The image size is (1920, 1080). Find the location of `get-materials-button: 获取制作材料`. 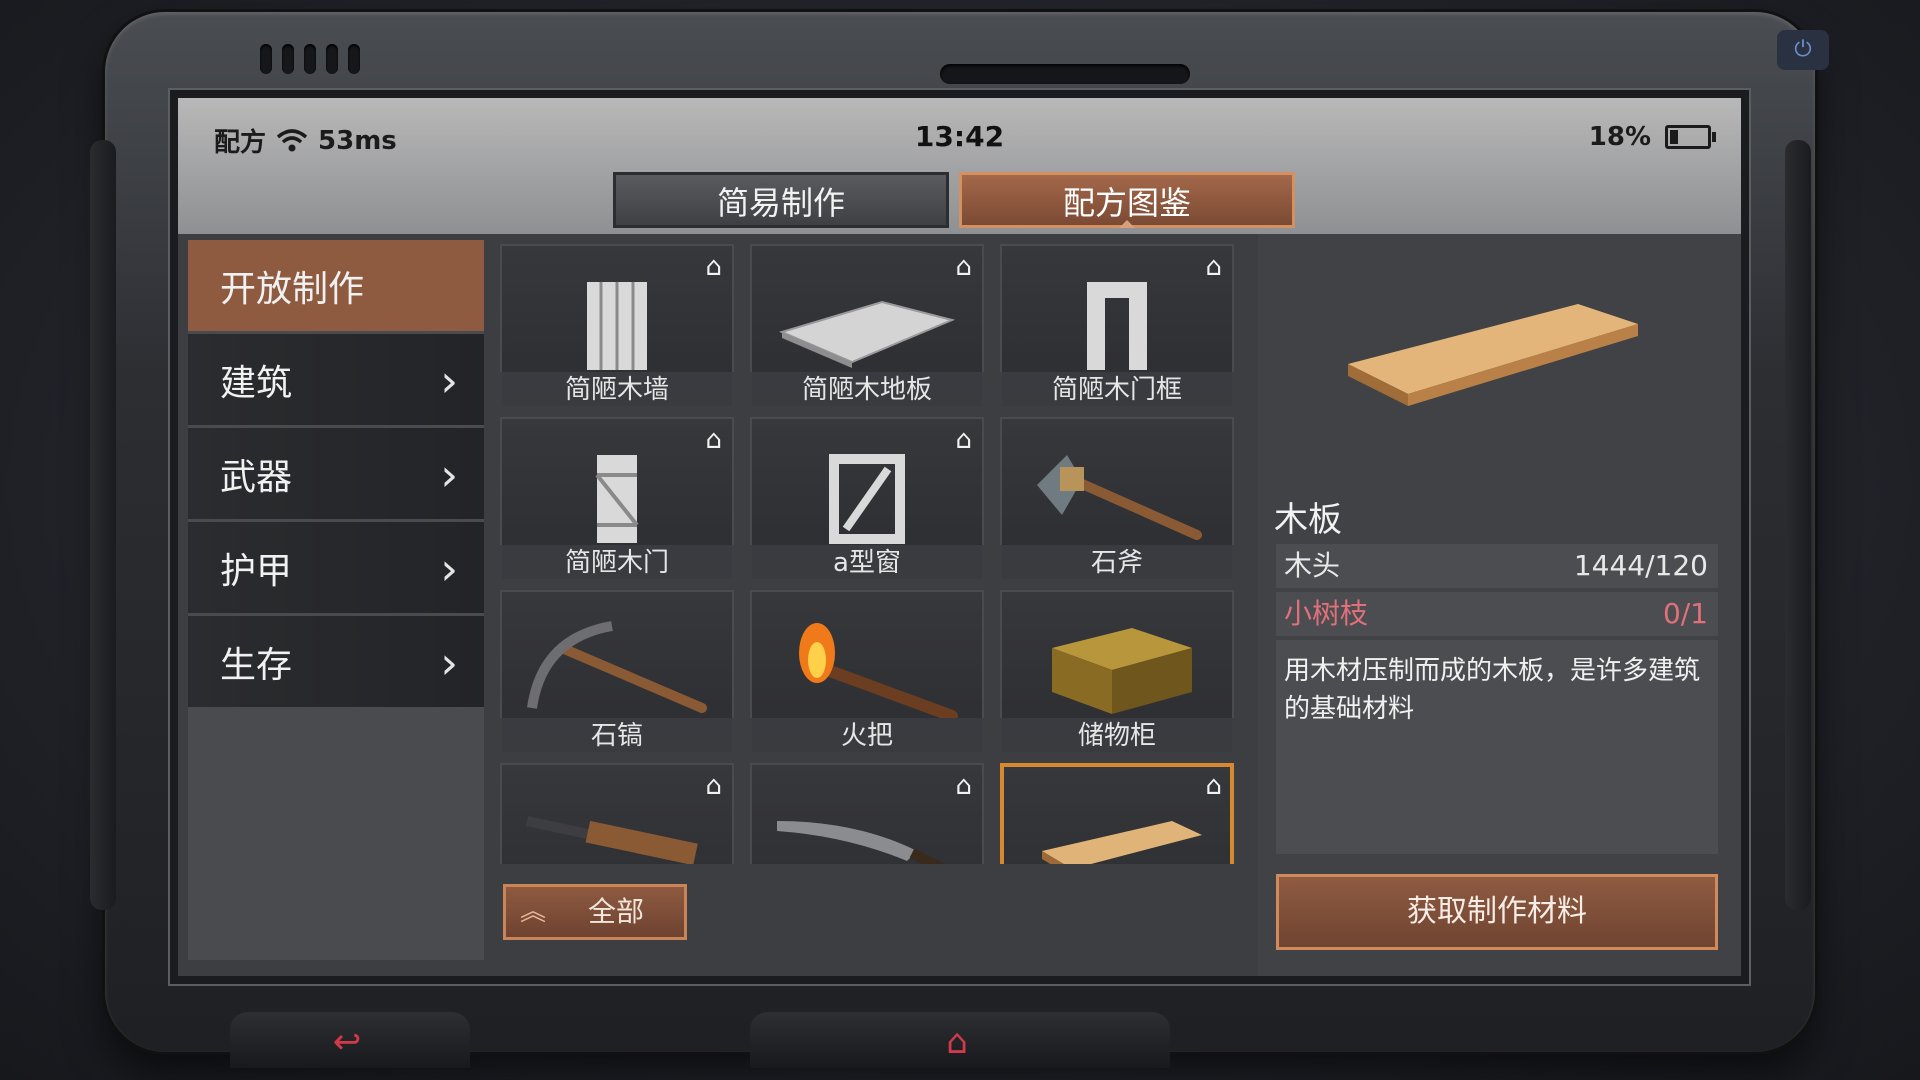

get-materials-button: 获取制作材料 is located at coordinates (1497, 912).